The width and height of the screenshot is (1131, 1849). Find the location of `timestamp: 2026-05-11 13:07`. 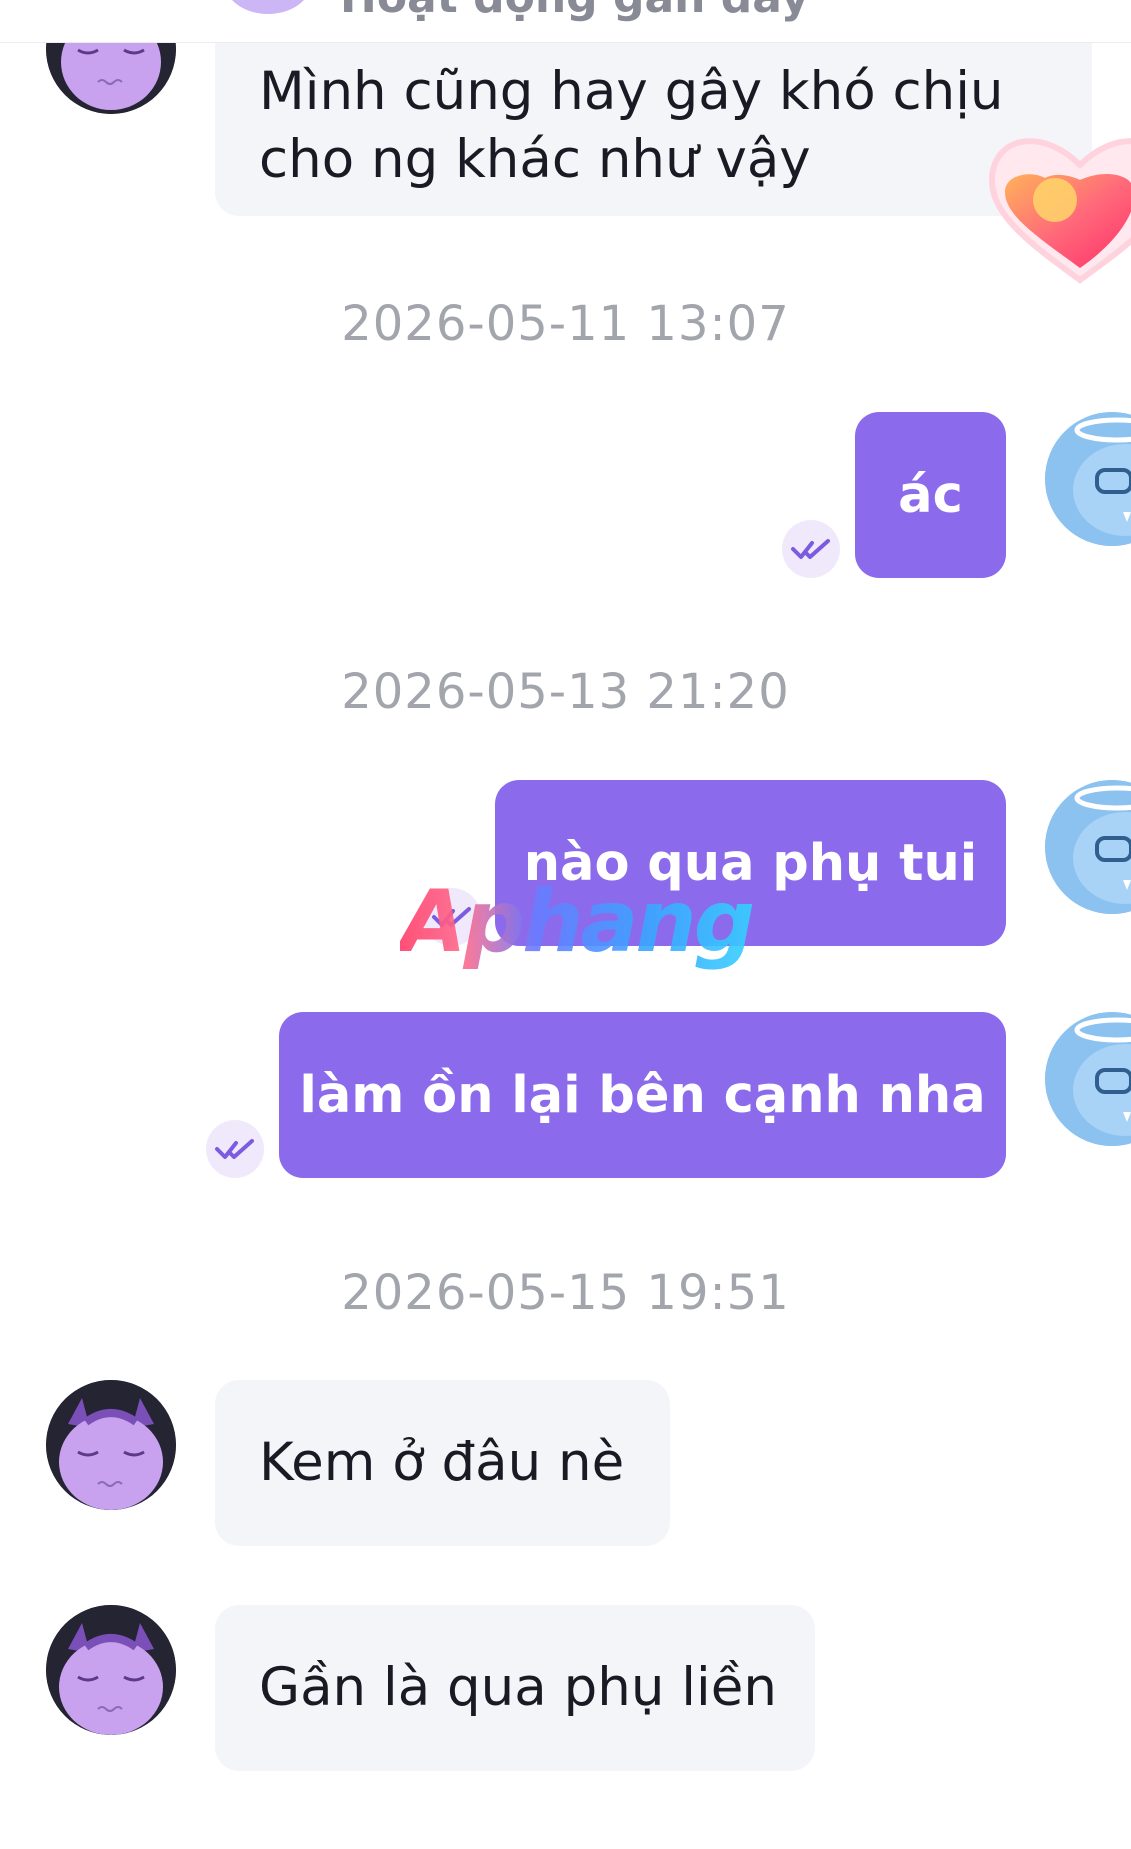

timestamp: 2026-05-11 13:07 is located at coordinates (565, 324).